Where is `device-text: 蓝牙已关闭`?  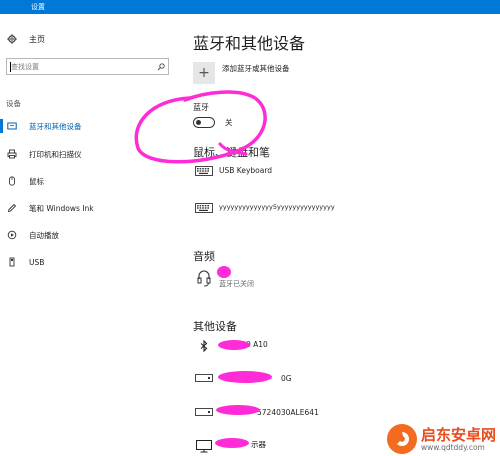
device-text: 蓝牙已关闭 is located at coordinates (236, 279).